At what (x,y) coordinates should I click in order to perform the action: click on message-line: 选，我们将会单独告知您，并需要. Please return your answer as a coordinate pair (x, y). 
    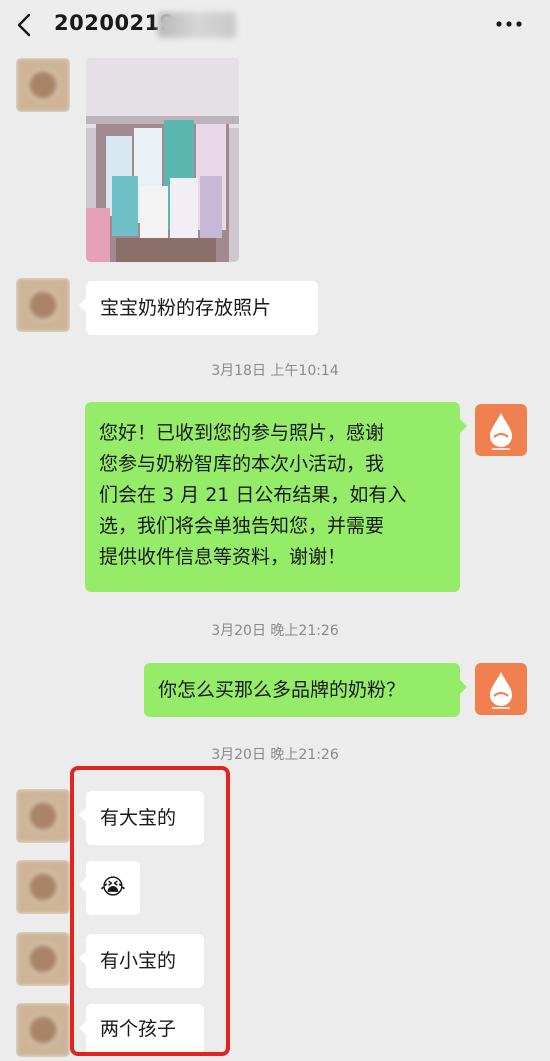
    Looking at the image, I should click on (242, 526).